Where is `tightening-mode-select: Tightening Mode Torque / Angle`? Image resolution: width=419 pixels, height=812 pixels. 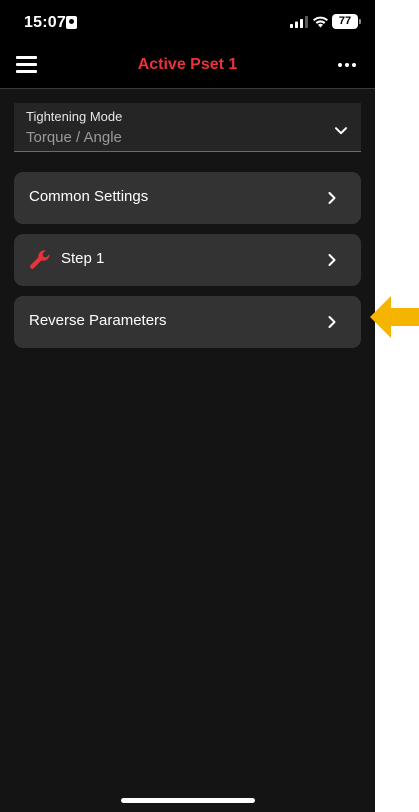
tightening-mode-select: Tightening Mode Torque / Angle is located at coordinates (187, 127).